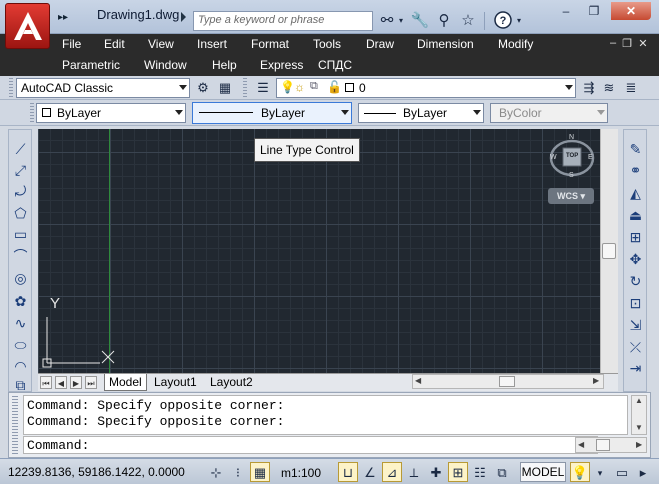  What do you see at coordinates (114, 44) in the screenshot?
I see `menu-edit: Edit` at bounding box center [114, 44].